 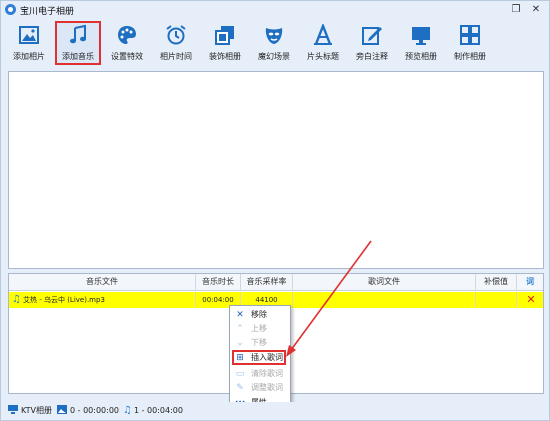 What do you see at coordinates (240, 358) in the screenshot?
I see `insert-lyrics-icon: ⊞` at bounding box center [240, 358].